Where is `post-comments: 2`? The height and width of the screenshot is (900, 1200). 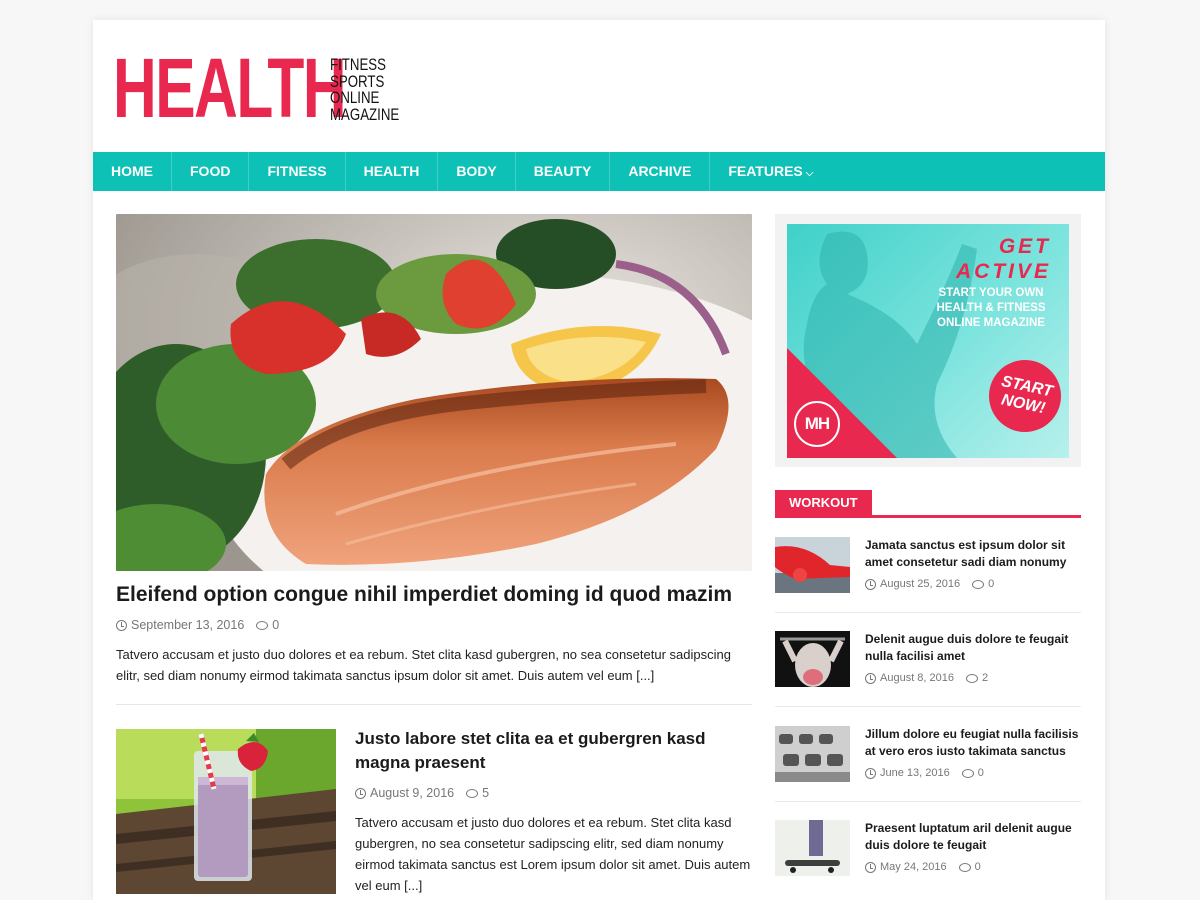 post-comments: 2 is located at coordinates (977, 678).